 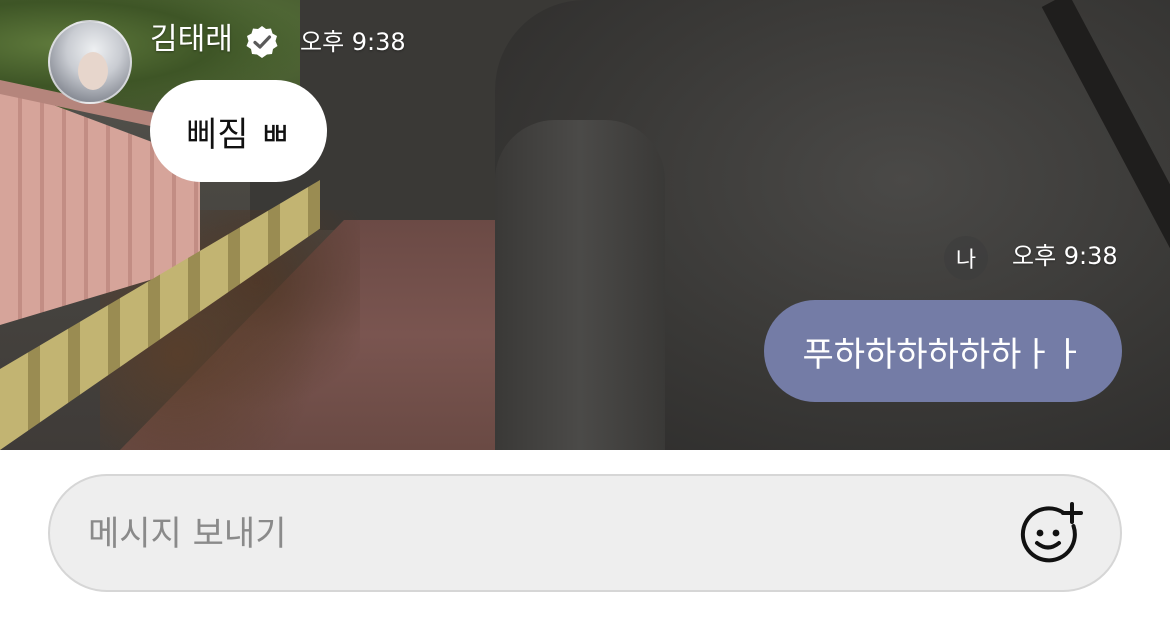 I want to click on add-emoji-icon, so click(x=1051, y=534).